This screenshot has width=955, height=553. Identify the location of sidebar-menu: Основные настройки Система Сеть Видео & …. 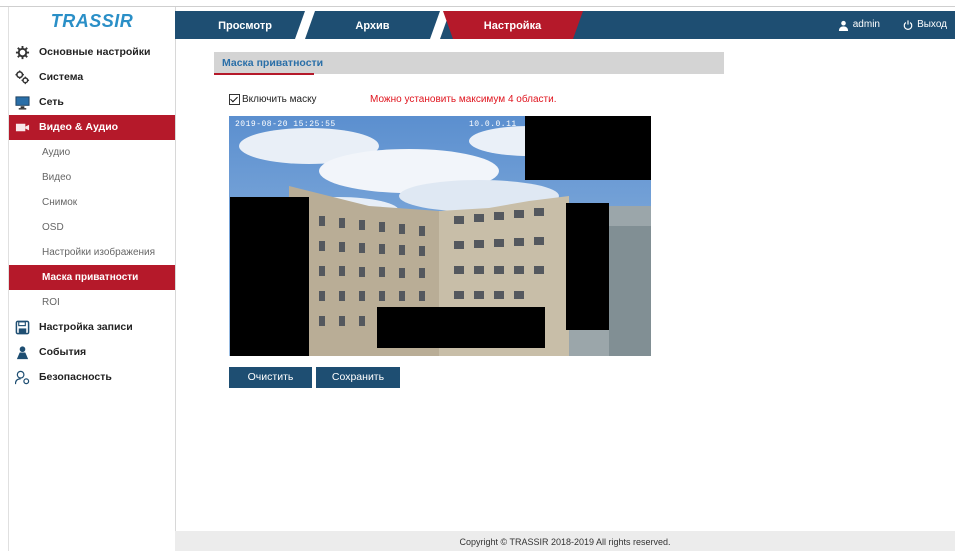
(92, 215).